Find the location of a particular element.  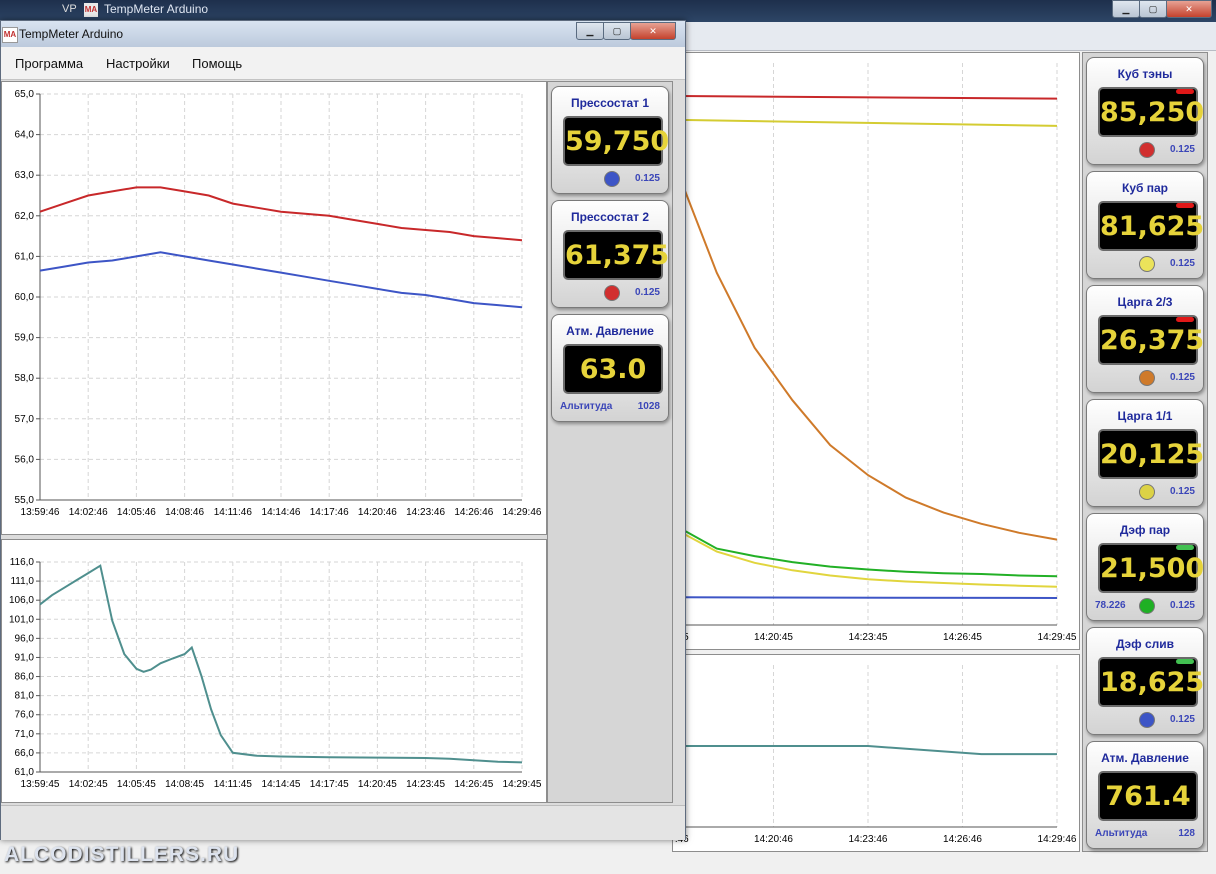

sensor-display: 81,625 is located at coordinates (1151, 226).